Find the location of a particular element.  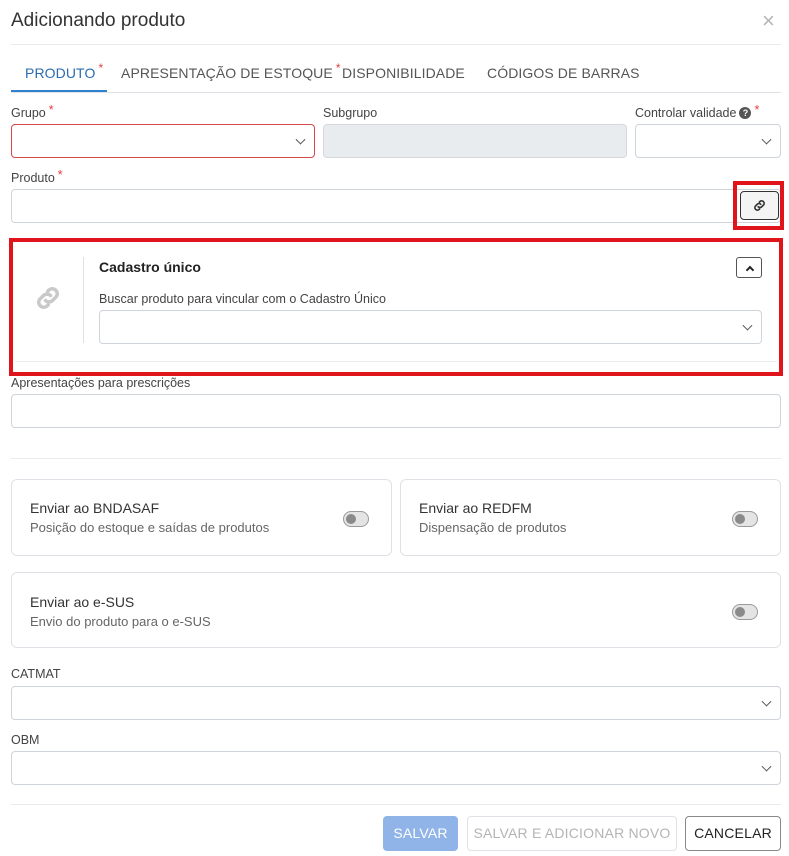

tab-codigos-de-barras: CÓDIGOS DE BARRAS is located at coordinates (563, 73).